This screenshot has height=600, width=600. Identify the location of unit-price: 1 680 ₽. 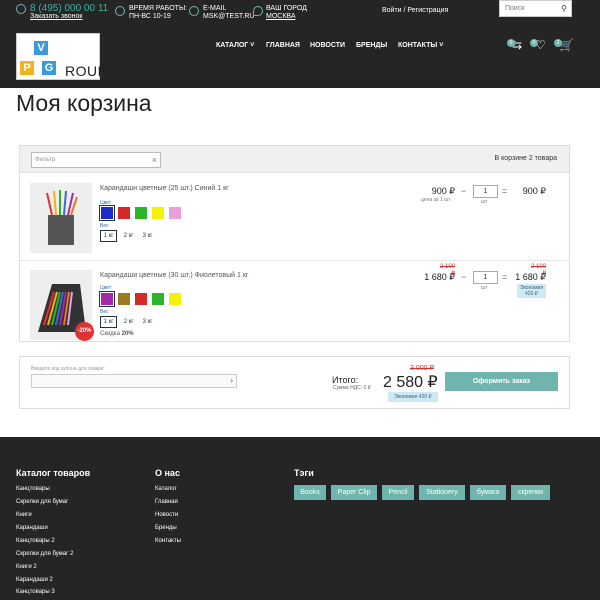
(439, 277).